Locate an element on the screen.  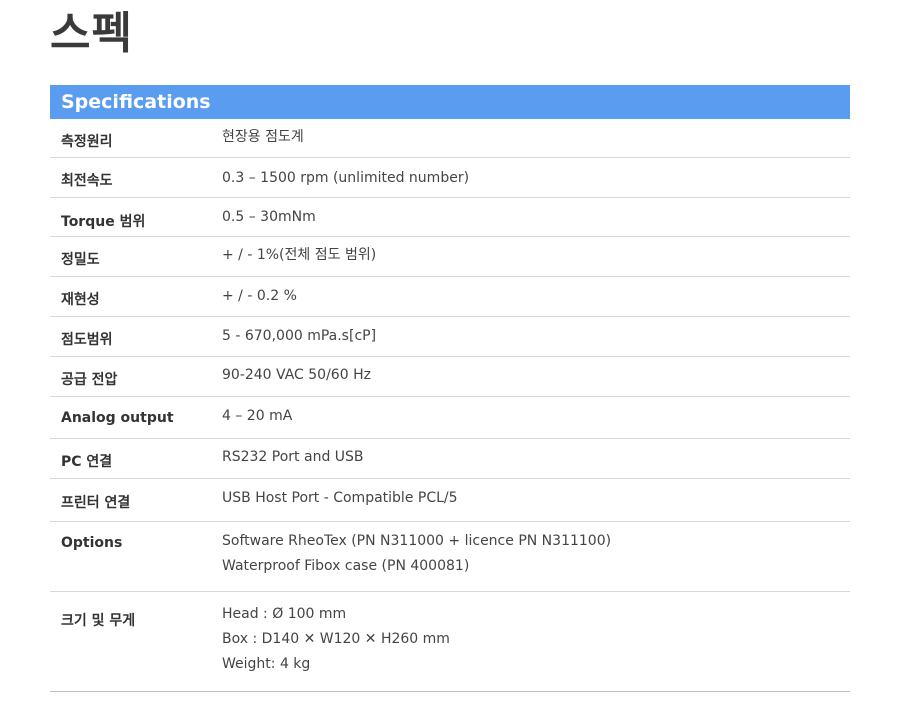
spec-label: 측정원리 is located at coordinates (87, 142).